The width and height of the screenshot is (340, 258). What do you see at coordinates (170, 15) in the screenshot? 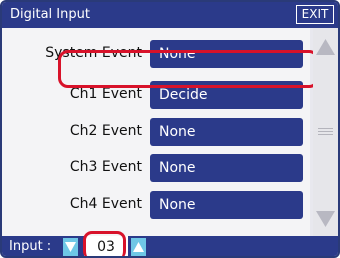
I see `title-bar: Digital Input EXIT` at bounding box center [170, 15].